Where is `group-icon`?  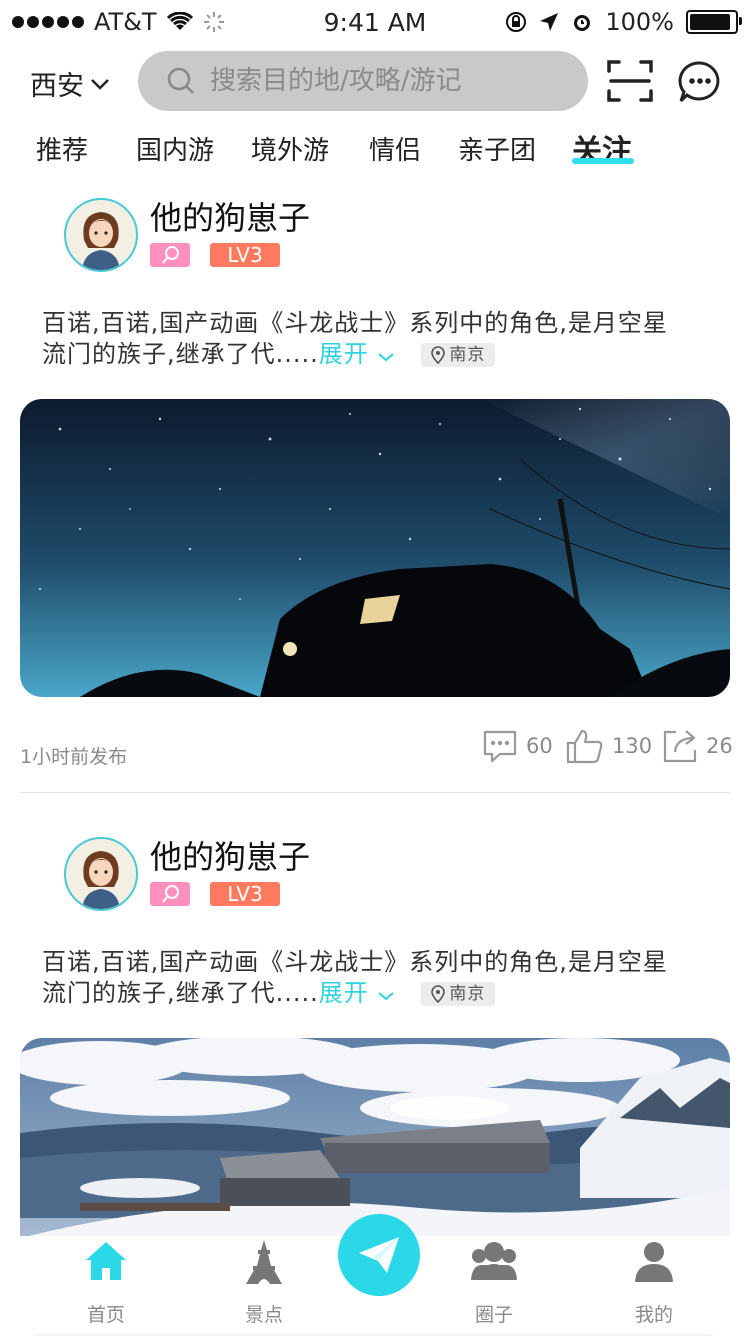
group-icon is located at coordinates (494, 1261).